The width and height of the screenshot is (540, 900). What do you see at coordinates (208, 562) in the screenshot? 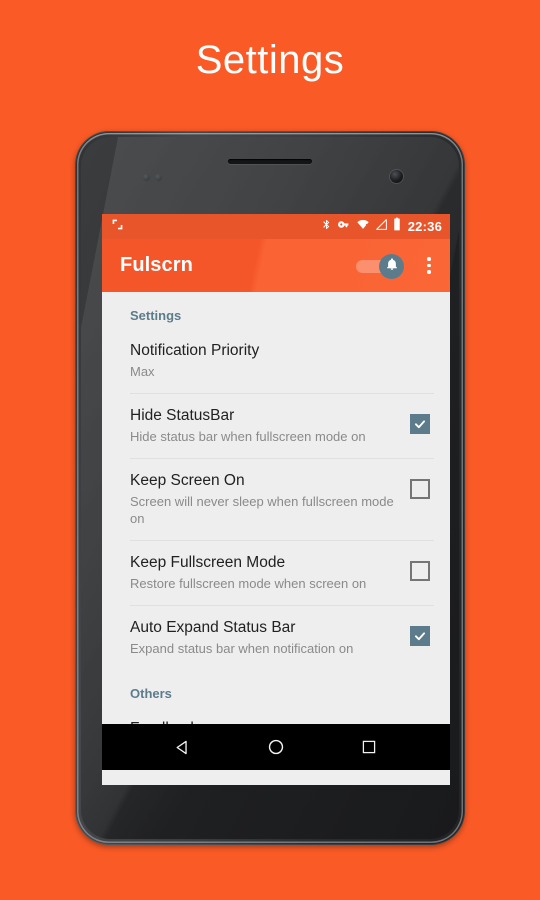
I see `list-item-title: Keep Fullscreen Mode` at bounding box center [208, 562].